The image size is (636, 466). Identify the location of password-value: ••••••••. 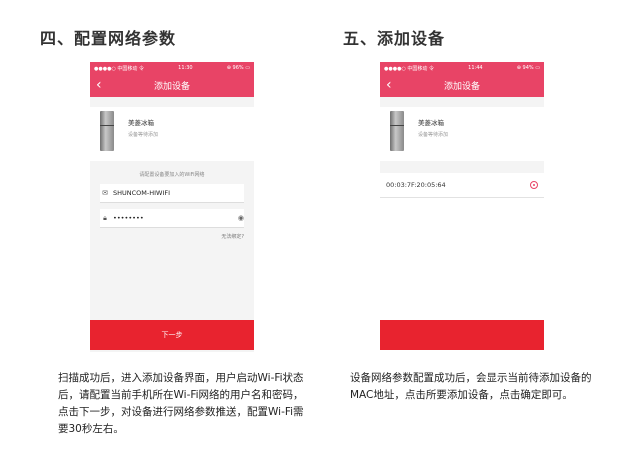
(128, 218).